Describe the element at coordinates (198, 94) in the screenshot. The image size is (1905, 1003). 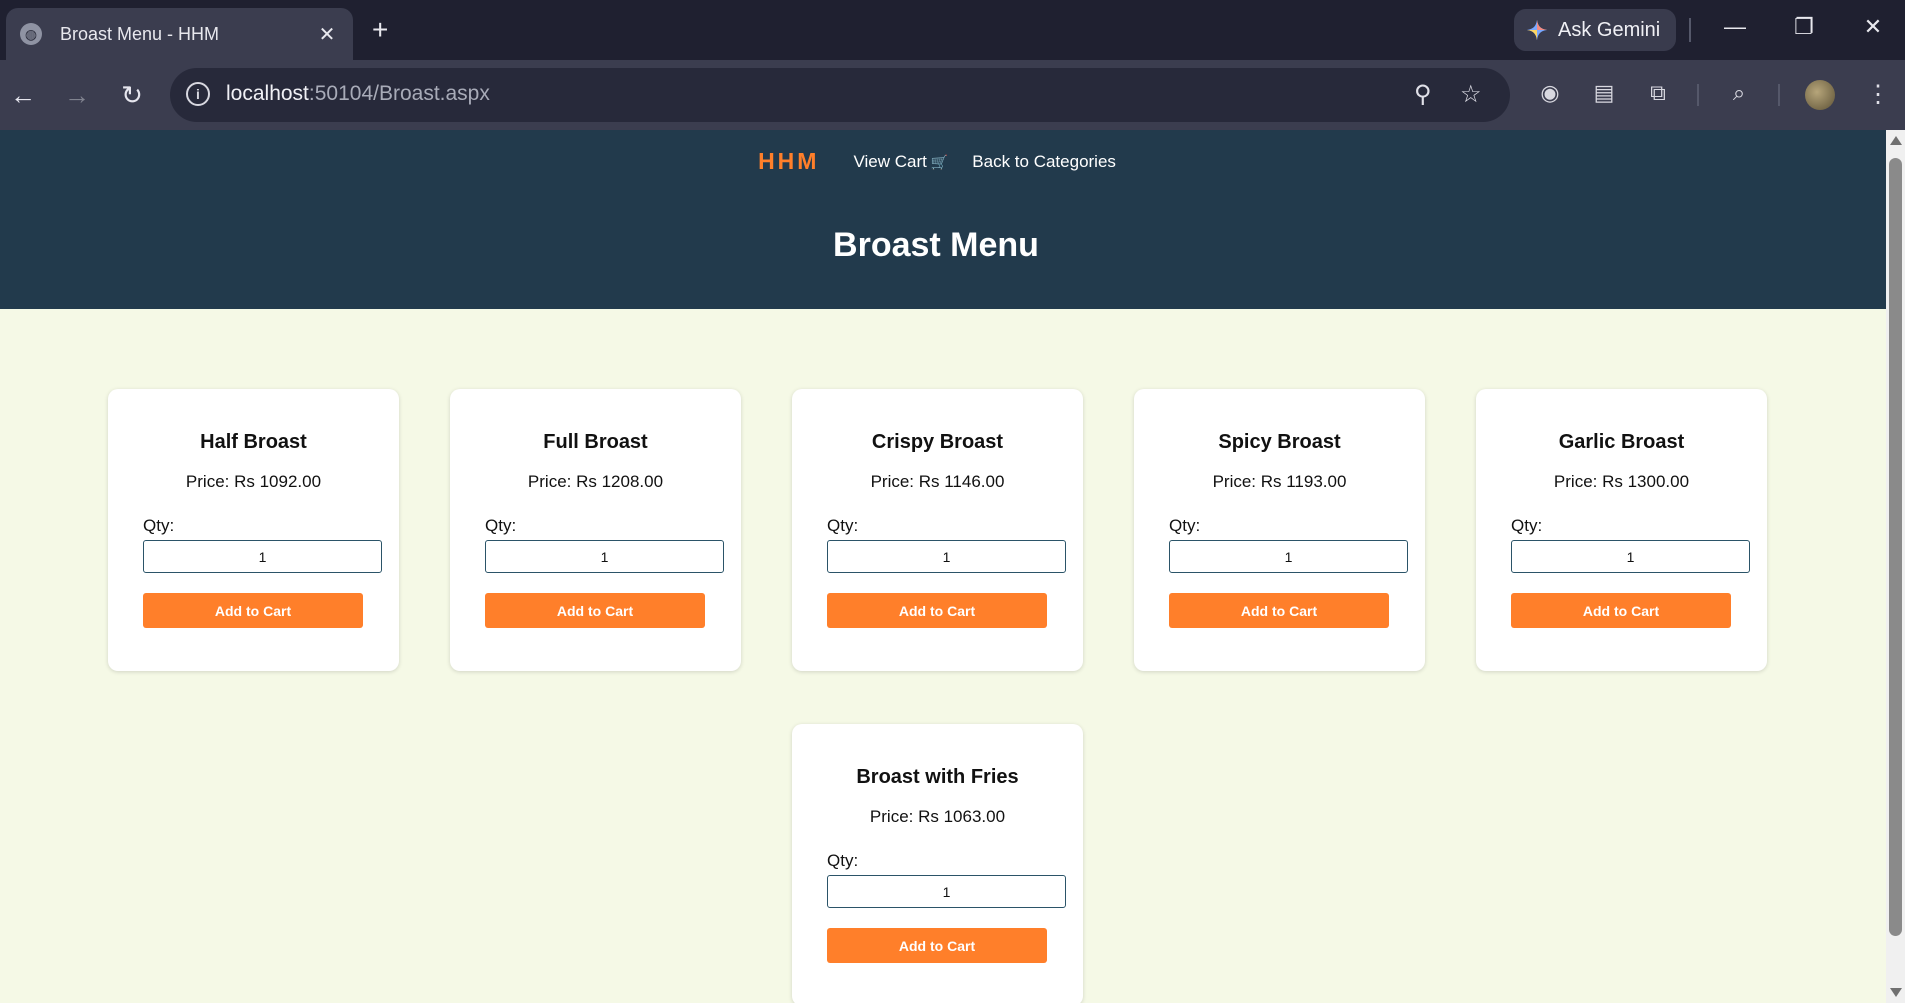
I see `site-info-icon: i` at that location.